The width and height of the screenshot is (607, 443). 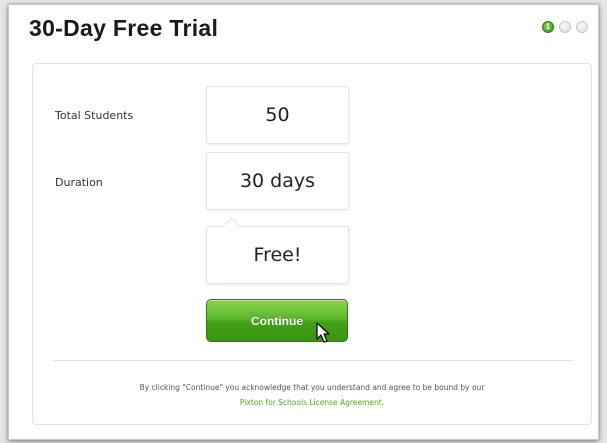 What do you see at coordinates (94, 115) in the screenshot?
I see `total-students-label: Total Students` at bounding box center [94, 115].